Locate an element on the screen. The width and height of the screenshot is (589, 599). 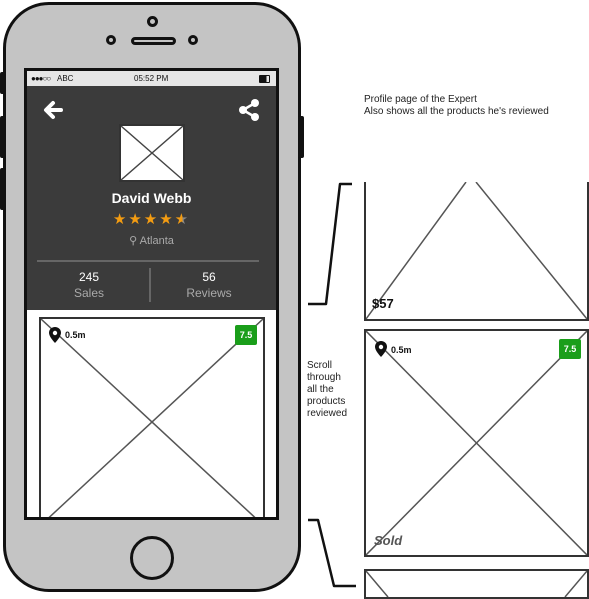
stats-divider is located at coordinates (148, 261).